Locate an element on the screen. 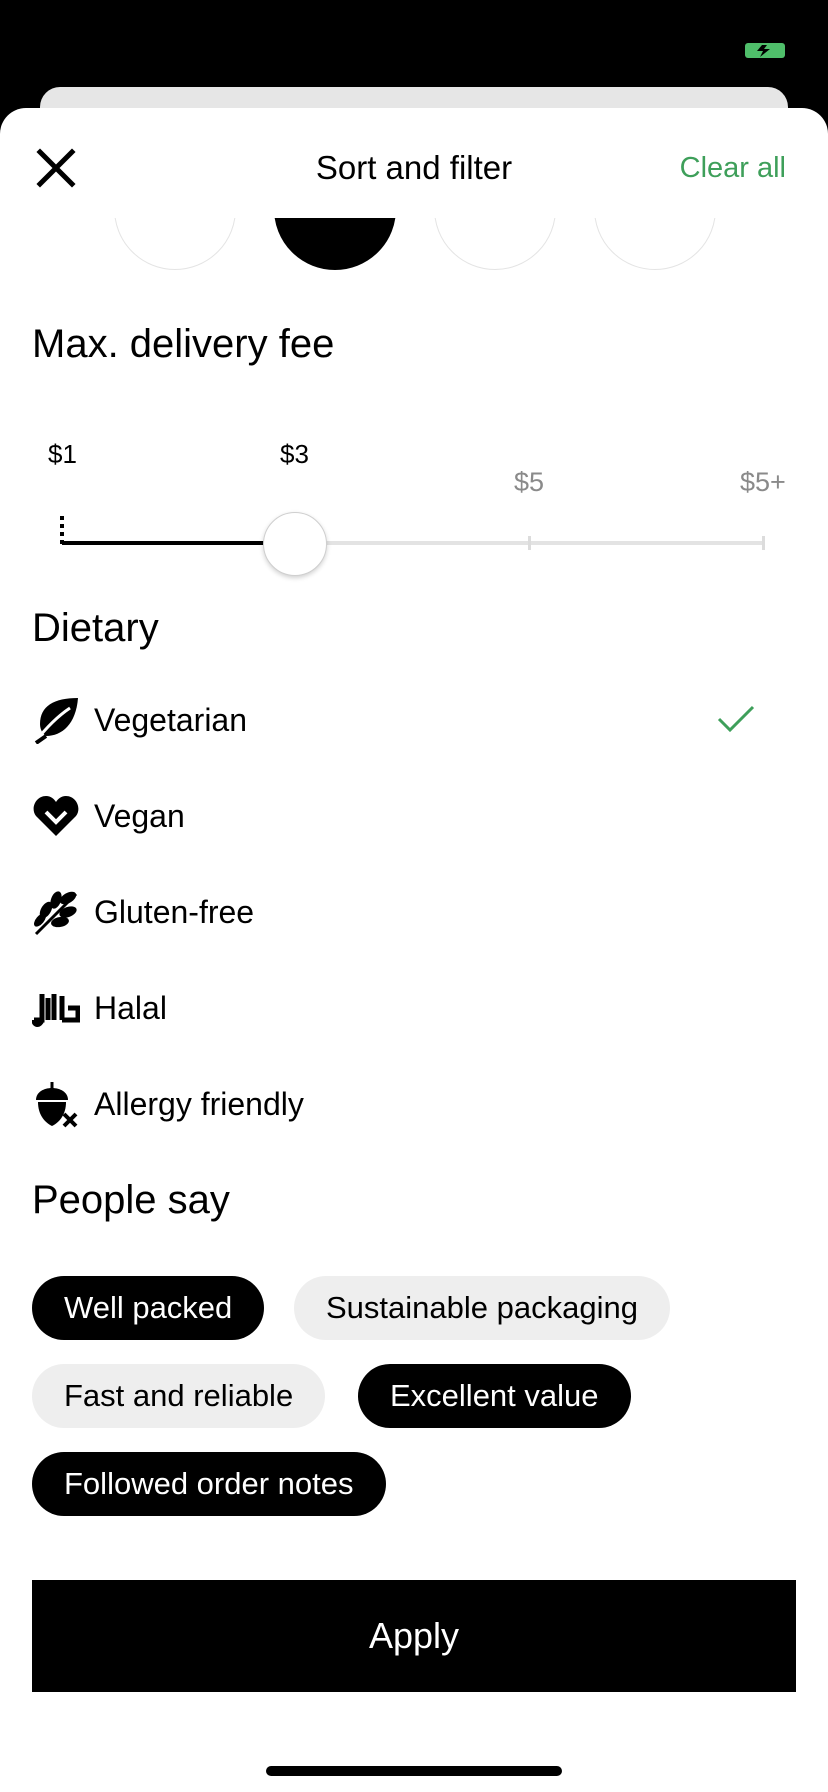  sheet-header: Sort and filter Clear all is located at coordinates (414, 163).